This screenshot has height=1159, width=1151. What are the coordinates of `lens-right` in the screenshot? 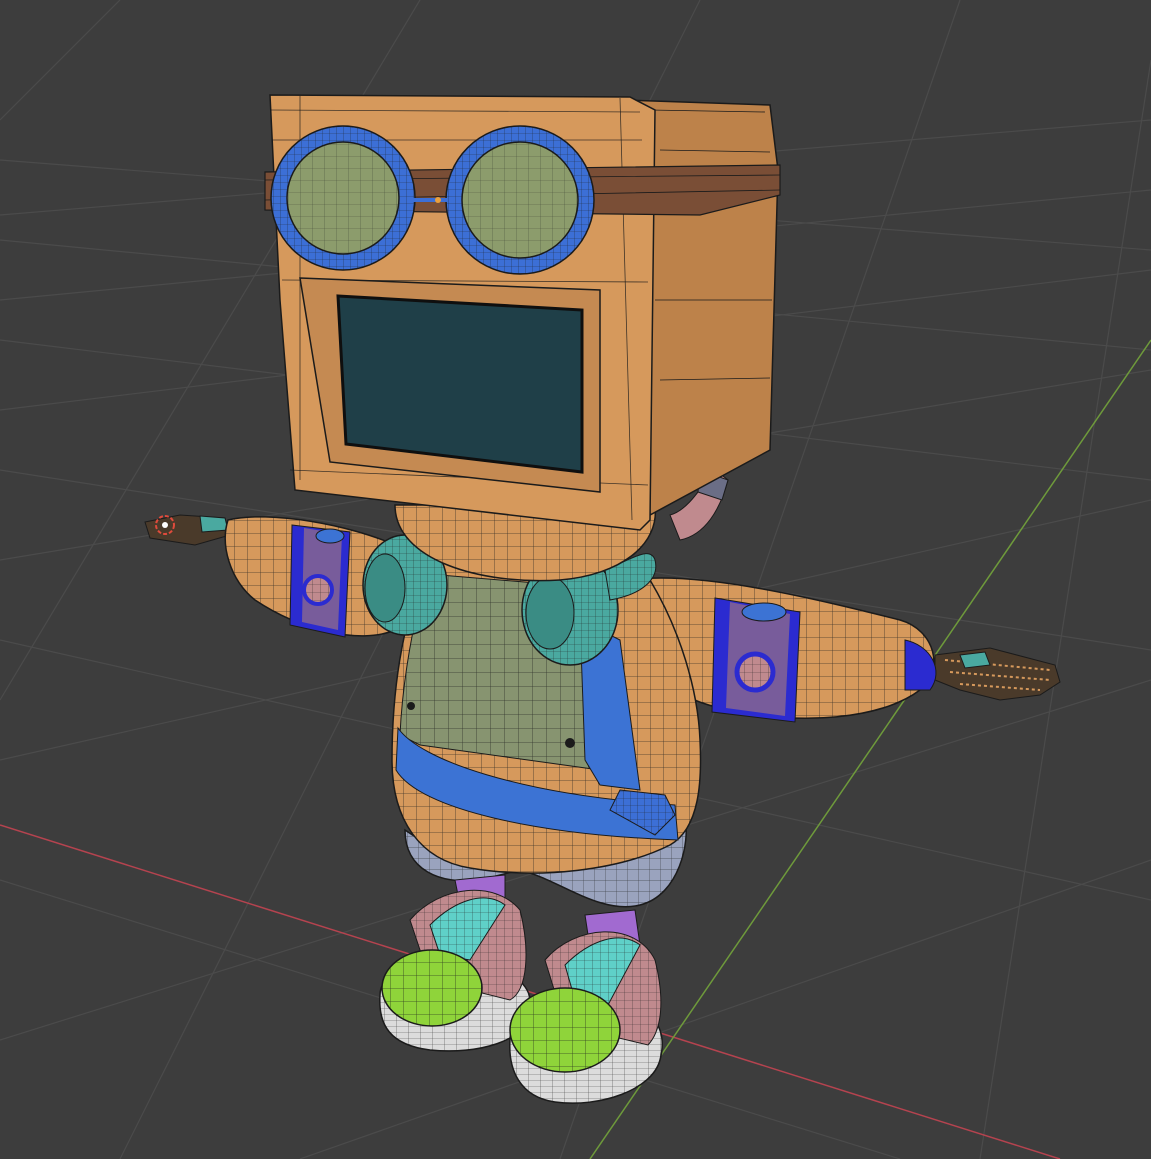 It's located at (520, 200).